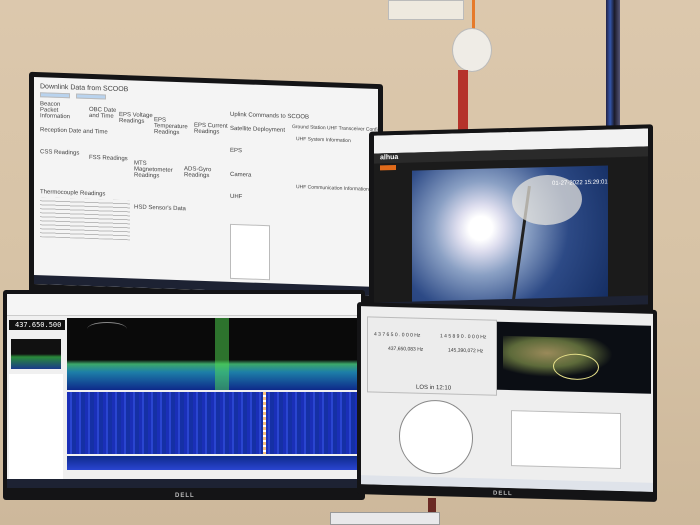 The height and width of the screenshot is (525, 700). What do you see at coordinates (472, 50) in the screenshot?
I see `pipe-fitting` at bounding box center [472, 50].